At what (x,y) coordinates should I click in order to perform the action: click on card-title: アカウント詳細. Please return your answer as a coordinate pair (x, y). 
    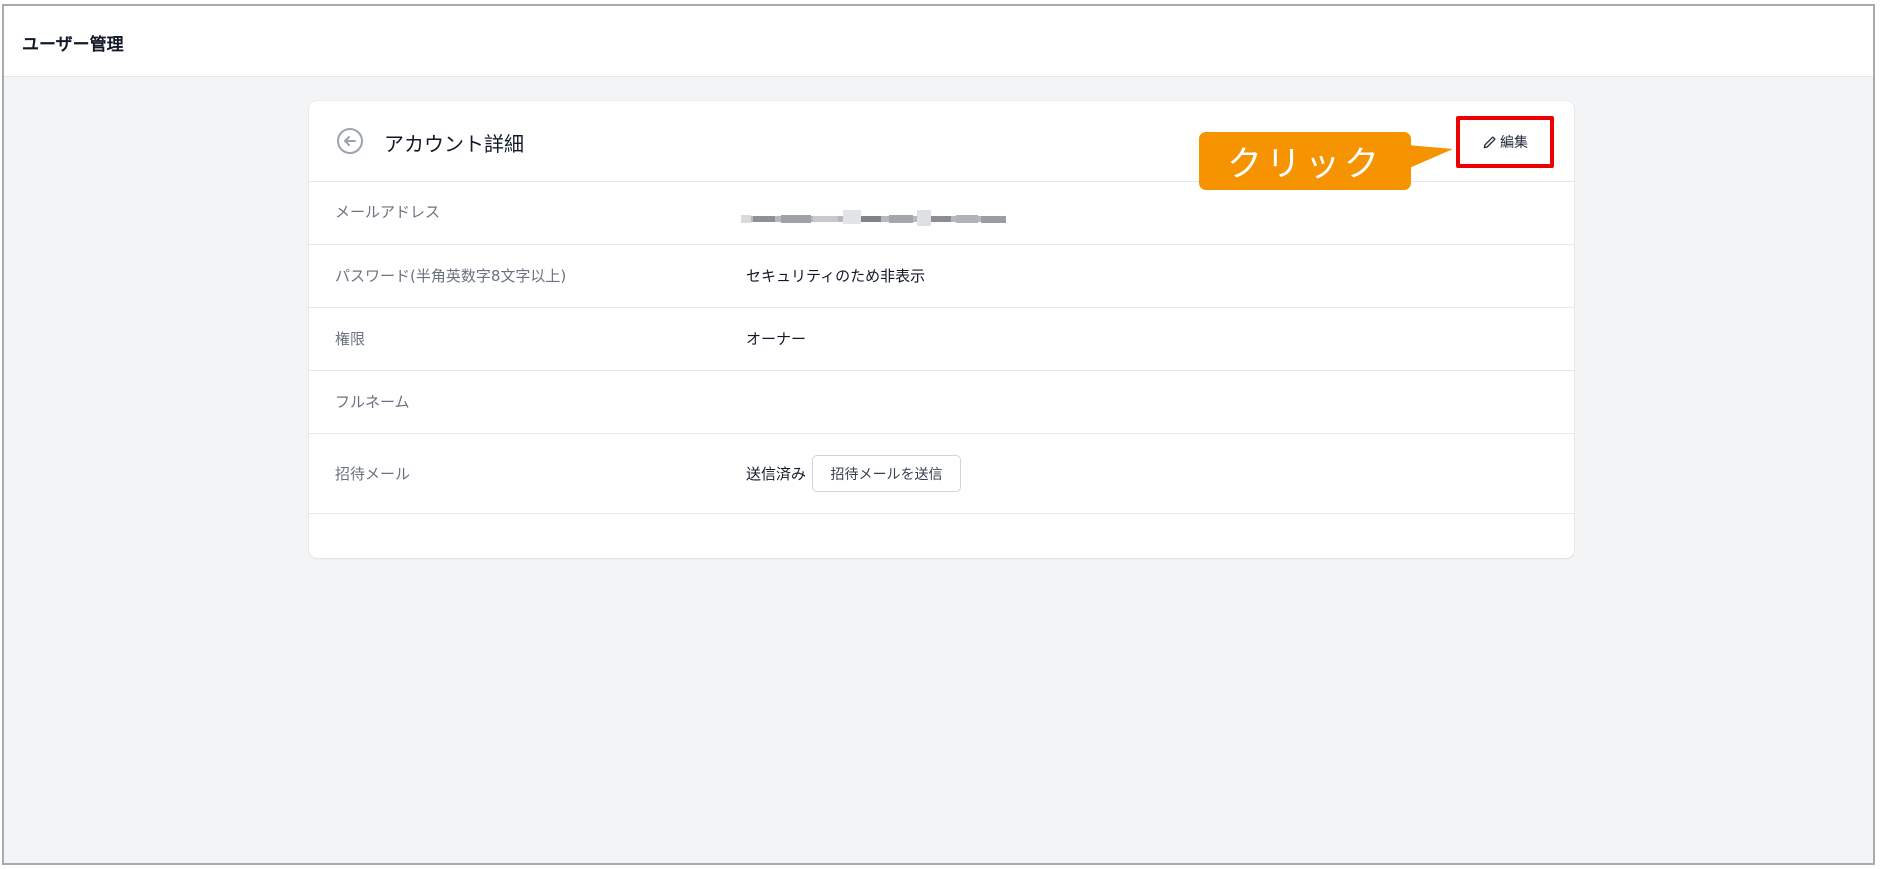
    Looking at the image, I should click on (454, 144).